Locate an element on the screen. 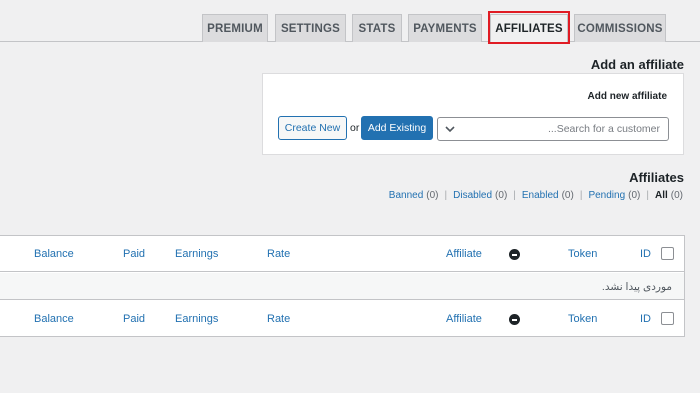 The width and height of the screenshot is (700, 393). affiliates-heading: Affiliates is located at coordinates (656, 177).